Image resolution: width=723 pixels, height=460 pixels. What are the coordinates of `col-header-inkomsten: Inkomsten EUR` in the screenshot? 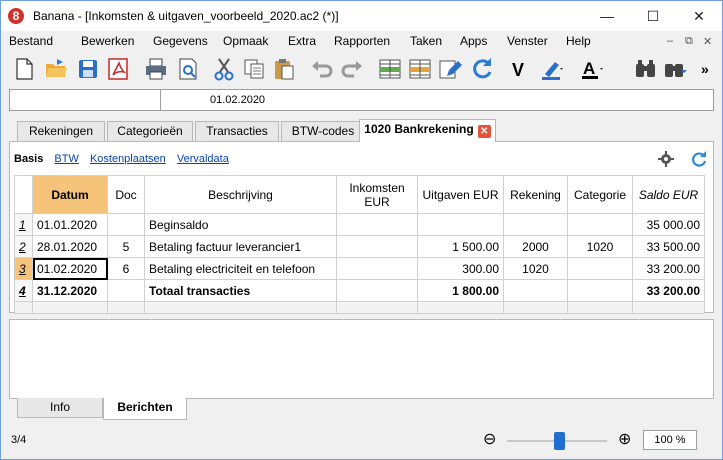 It's located at (377, 194).